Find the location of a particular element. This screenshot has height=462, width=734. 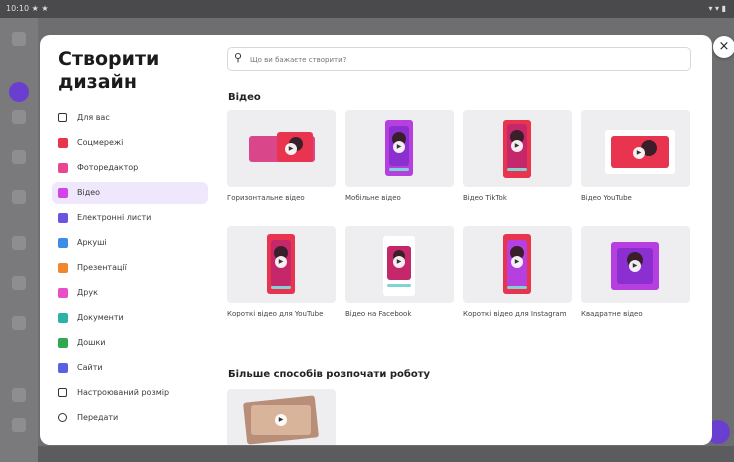

sidebar-item-presentation: Презентації is located at coordinates (130, 268).